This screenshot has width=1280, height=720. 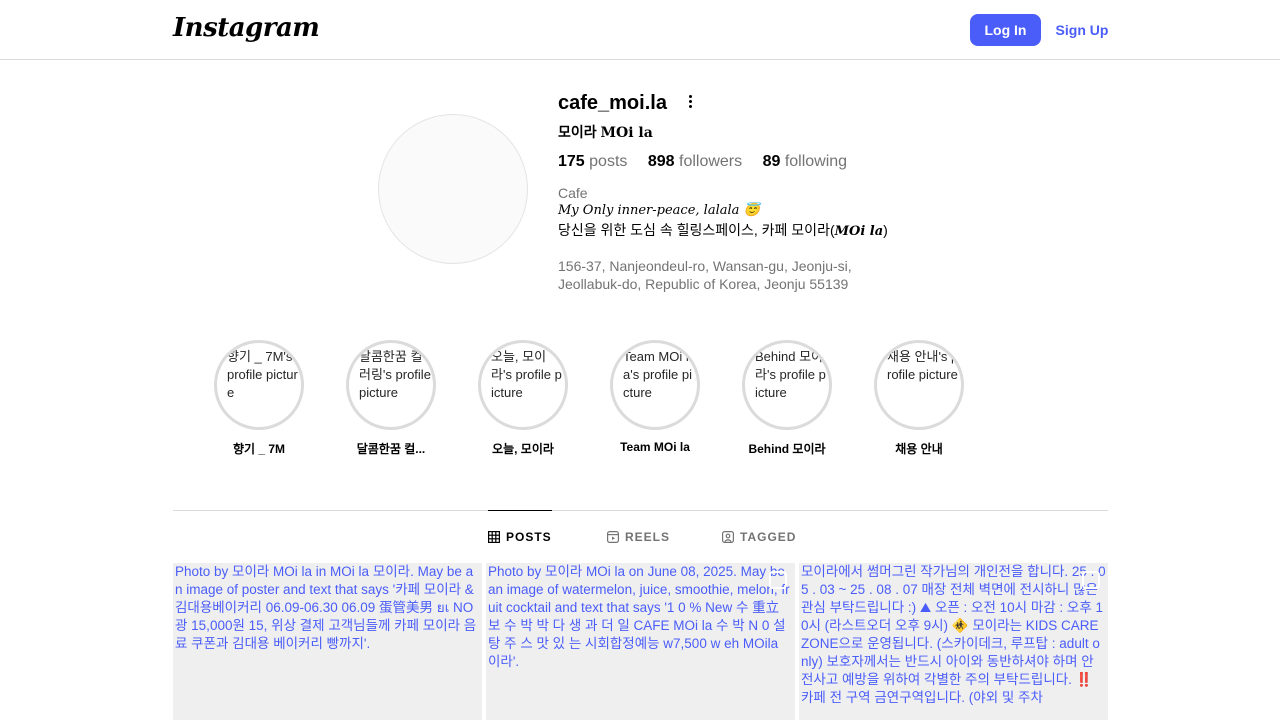 I want to click on highlight-label: 채용 안내, so click(x=919, y=449).